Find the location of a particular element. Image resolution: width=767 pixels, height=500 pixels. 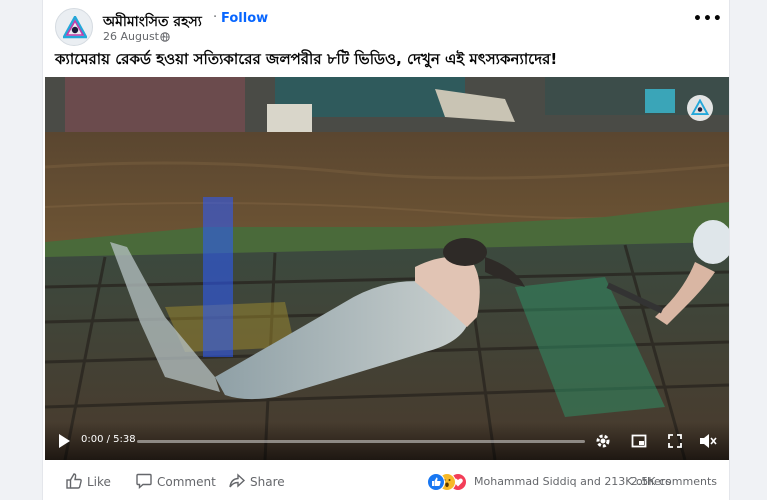

like-button: Like is located at coordinates (95, 482).